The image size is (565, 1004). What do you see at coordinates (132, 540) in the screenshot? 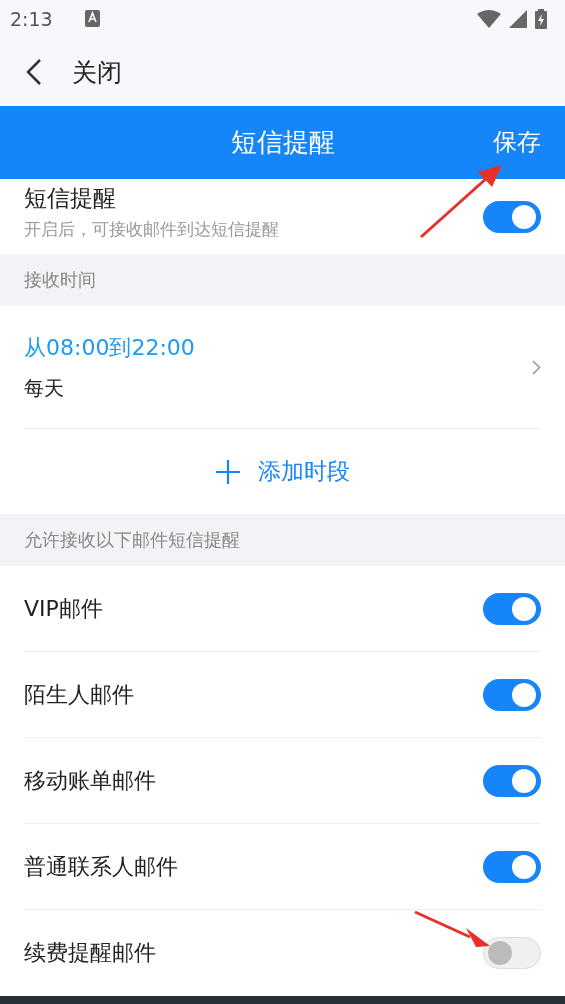
I see `section-header: 允许接收以下邮件短信提醒` at bounding box center [132, 540].